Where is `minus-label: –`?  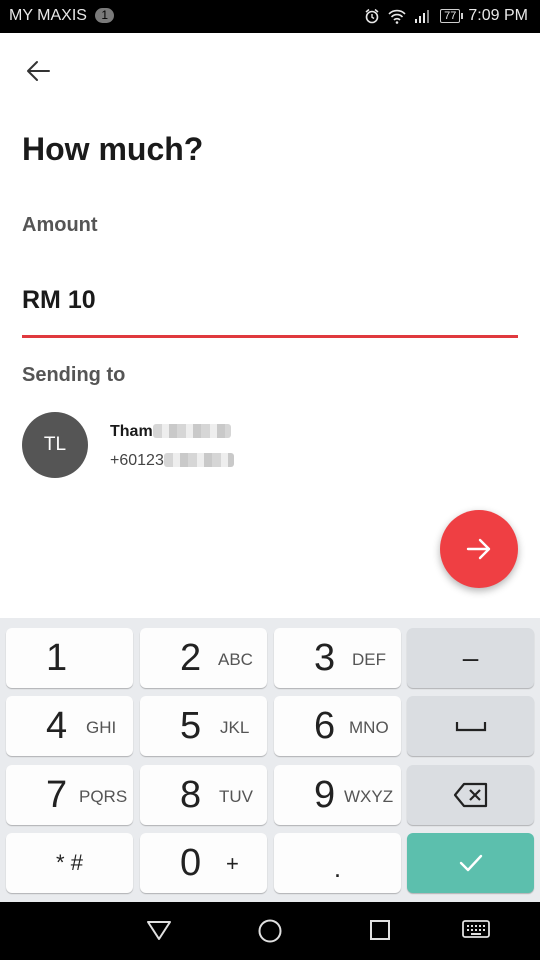
minus-label: – is located at coordinates (470, 657).